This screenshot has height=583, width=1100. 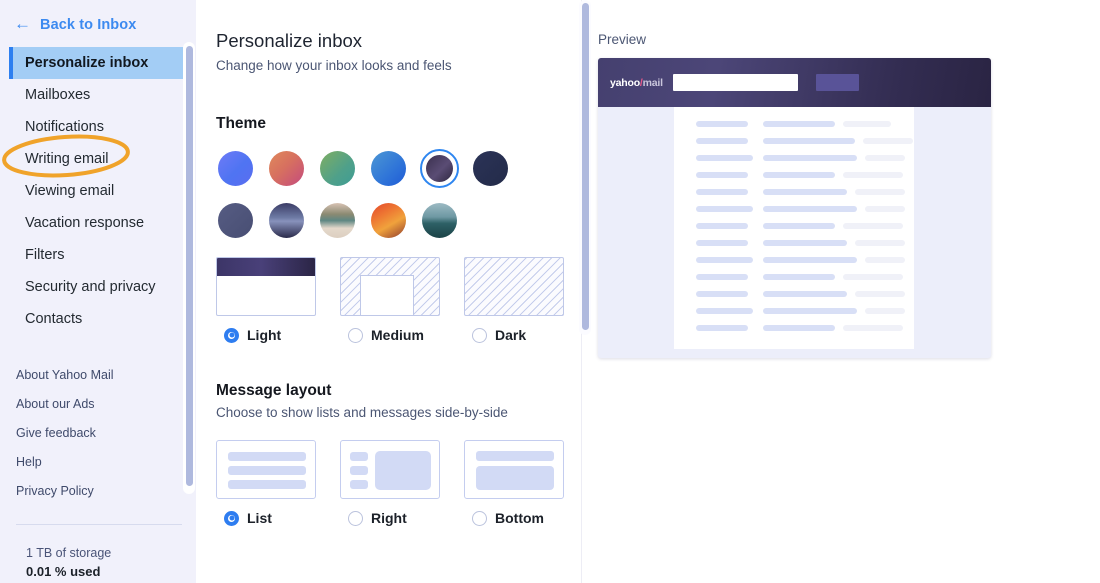 What do you see at coordinates (98, 404) in the screenshot?
I see `link-about-our-ads: About our Ads` at bounding box center [98, 404].